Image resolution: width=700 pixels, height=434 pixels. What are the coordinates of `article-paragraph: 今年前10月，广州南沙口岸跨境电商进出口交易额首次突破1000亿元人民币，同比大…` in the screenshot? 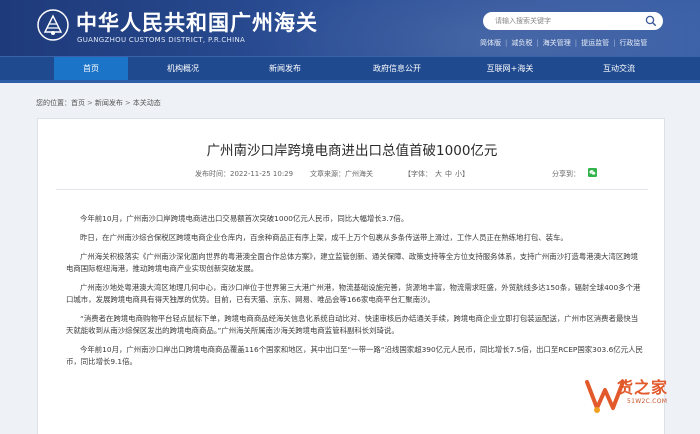 It's located at (244, 218).